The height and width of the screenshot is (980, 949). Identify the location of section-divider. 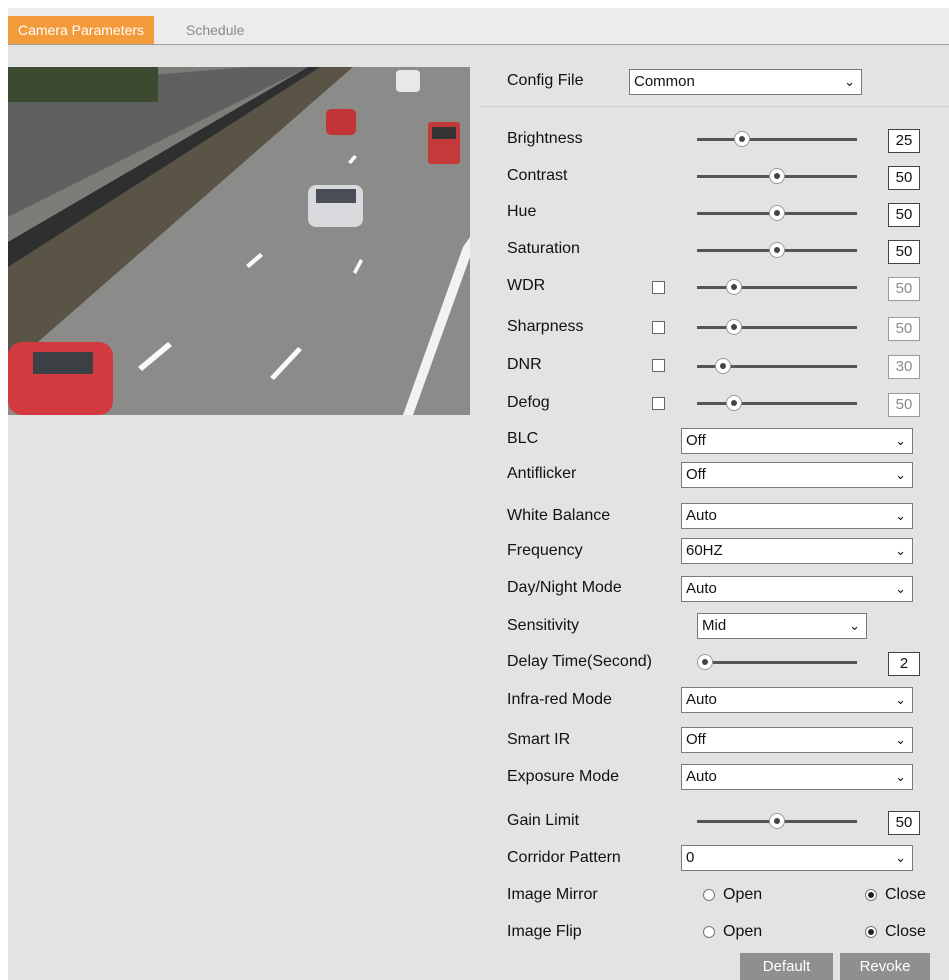
(713, 106).